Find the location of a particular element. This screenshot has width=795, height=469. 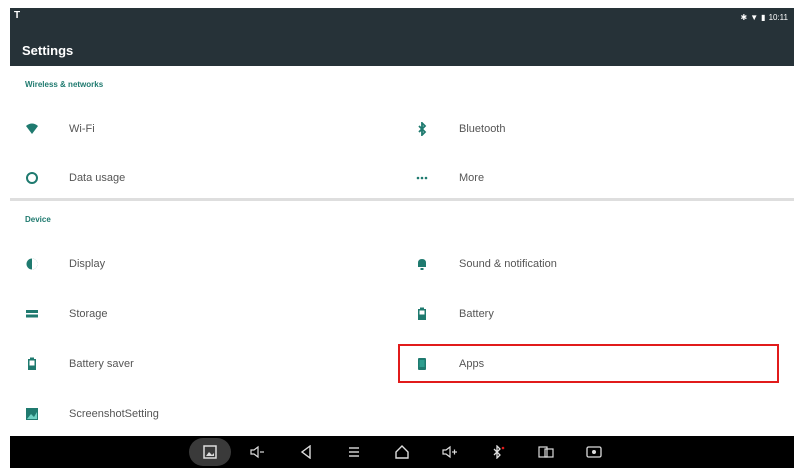

settings-item-label: ScreenshotSetting is located at coordinates (114, 414).